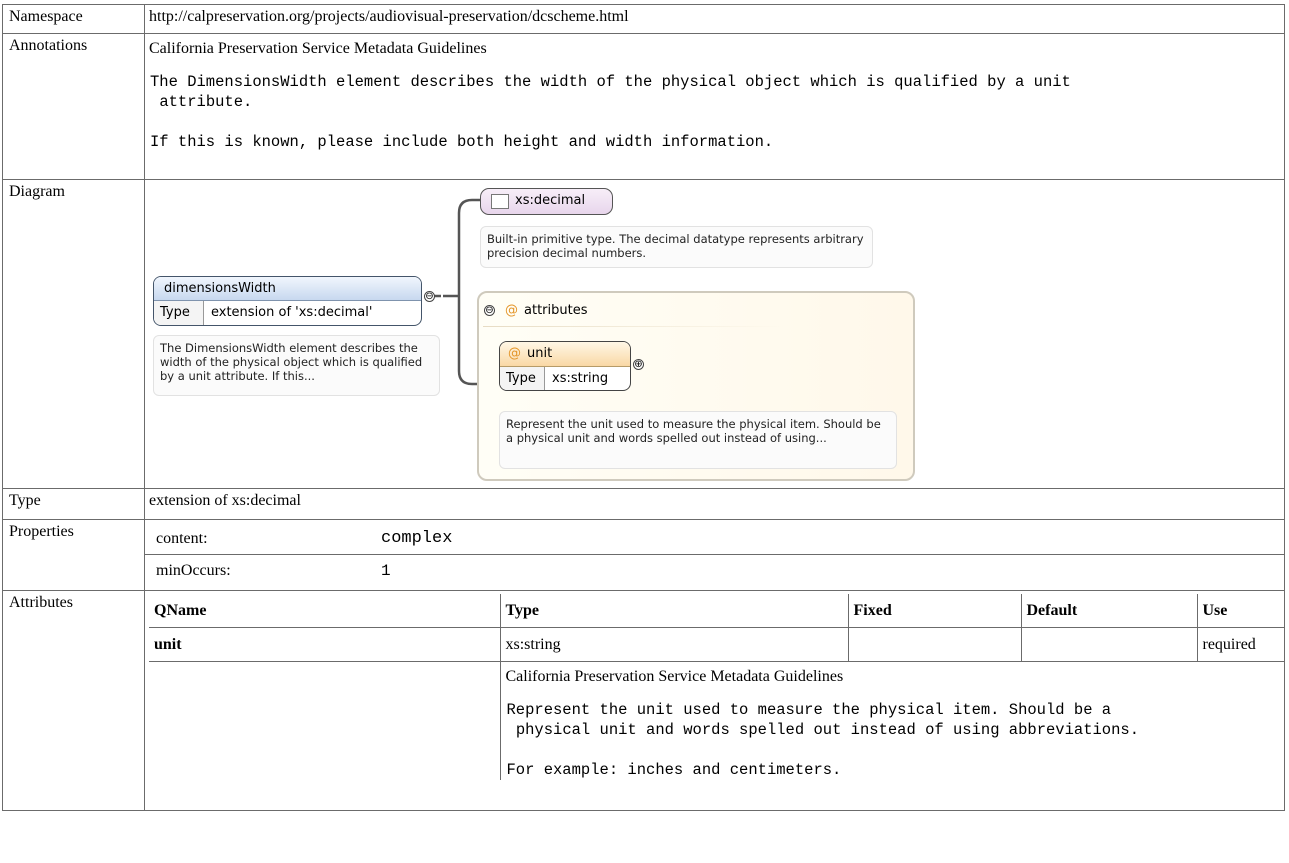 This screenshot has height=863, width=1289. I want to click on element-type-value: extension of 'xs:decimal', so click(292, 312).